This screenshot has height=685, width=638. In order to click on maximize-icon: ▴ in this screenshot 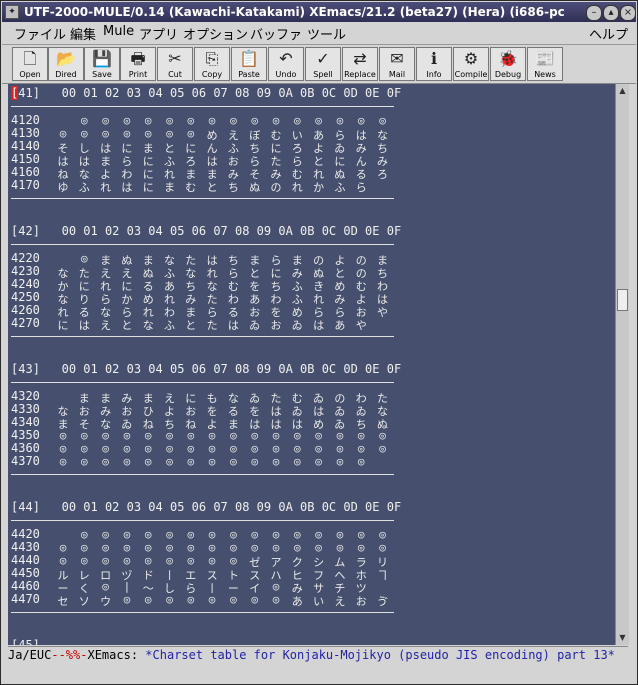, I will do `click(611, 13)`.